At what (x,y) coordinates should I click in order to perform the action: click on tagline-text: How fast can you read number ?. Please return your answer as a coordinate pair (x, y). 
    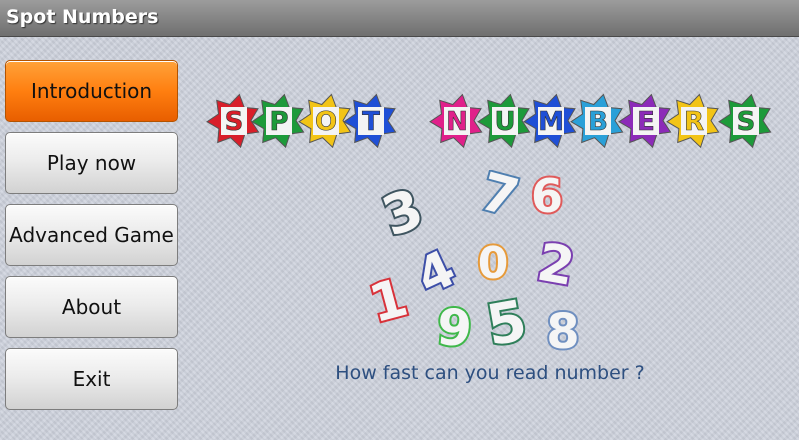
    Looking at the image, I should click on (490, 373).